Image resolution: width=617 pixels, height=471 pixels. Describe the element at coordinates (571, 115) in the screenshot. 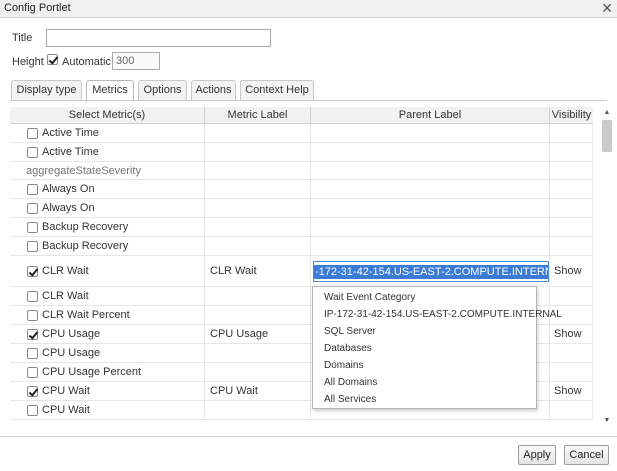

I see `header-visibility: Visibility` at that location.